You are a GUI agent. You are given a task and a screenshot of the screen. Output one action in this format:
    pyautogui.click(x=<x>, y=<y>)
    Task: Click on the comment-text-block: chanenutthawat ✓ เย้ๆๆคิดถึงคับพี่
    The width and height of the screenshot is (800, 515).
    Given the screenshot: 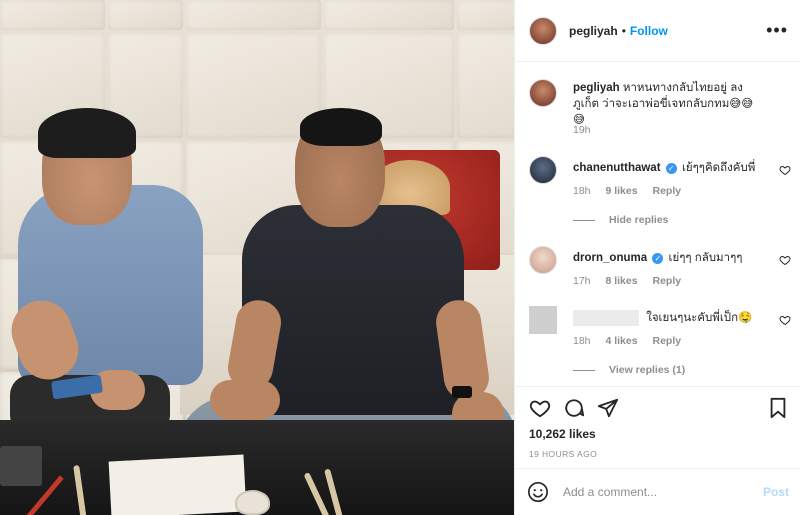 What is the action you would take?
    pyautogui.click(x=669, y=168)
    